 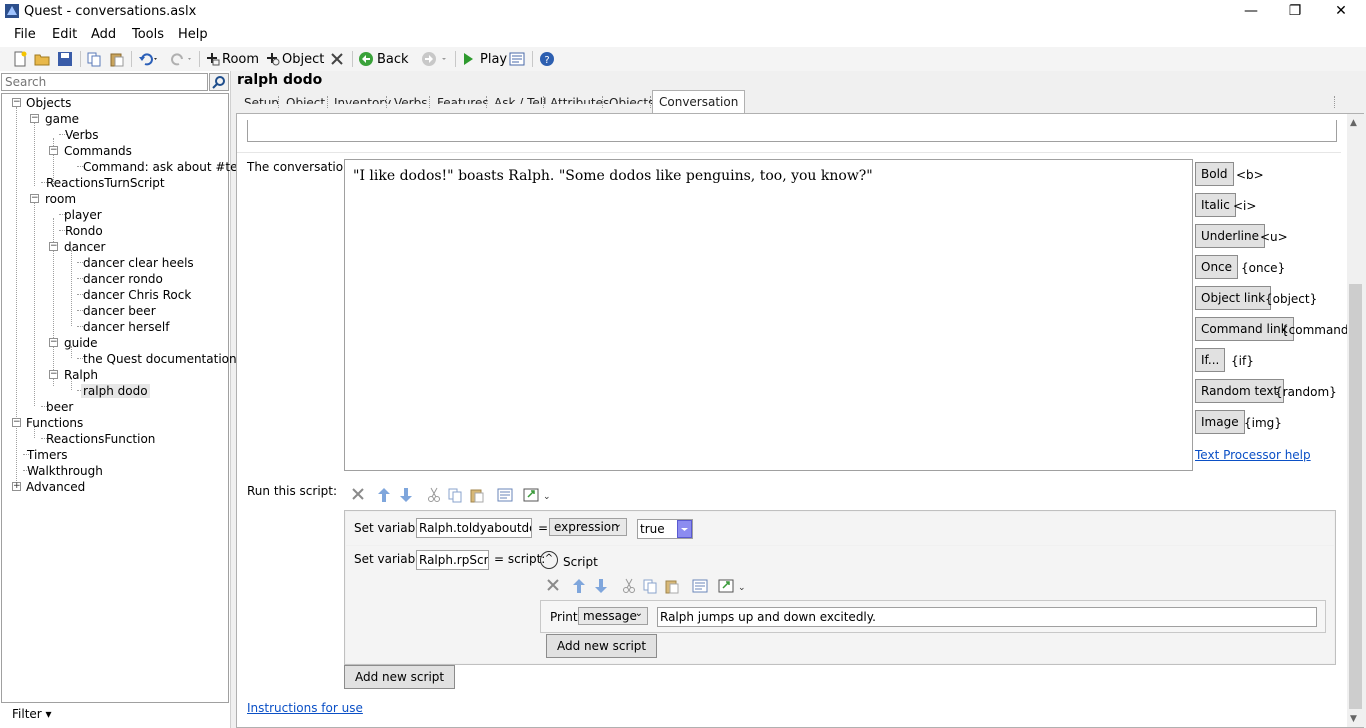 I want to click on collapse-guide-toggle: −, so click(x=53, y=342).